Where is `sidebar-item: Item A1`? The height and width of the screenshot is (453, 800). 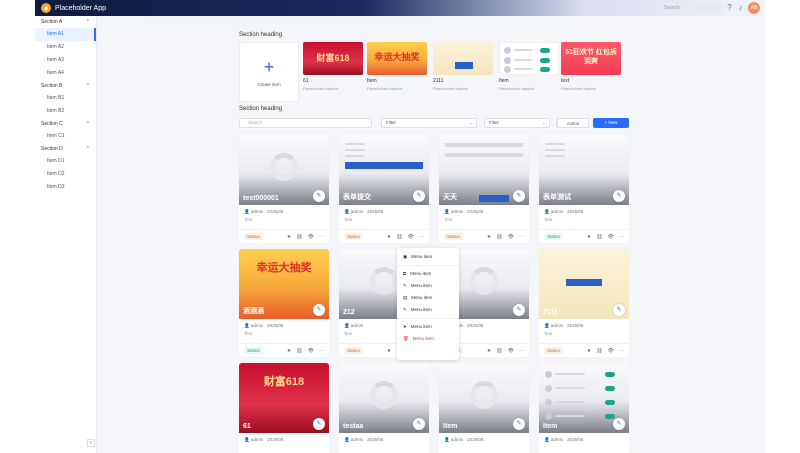 sidebar-item: Item A1 is located at coordinates (65, 34).